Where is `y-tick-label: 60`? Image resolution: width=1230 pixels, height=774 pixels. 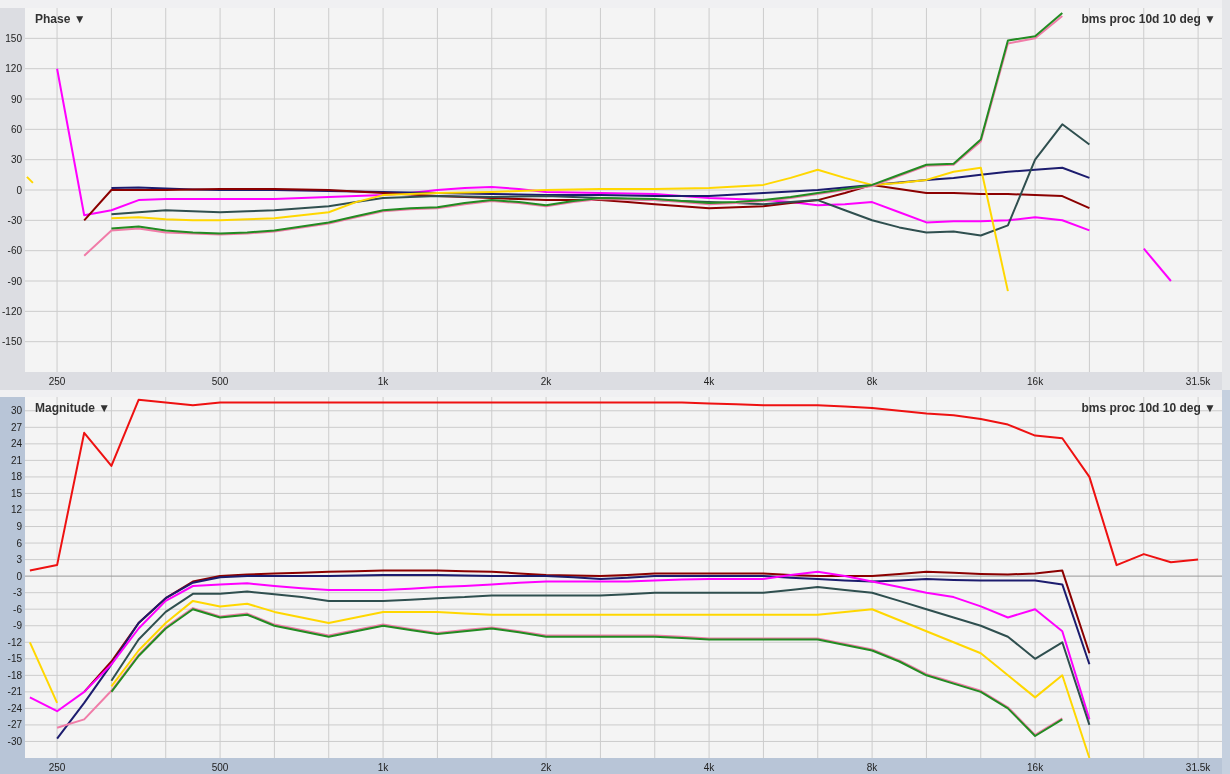 y-tick-label: 60 is located at coordinates (16, 129).